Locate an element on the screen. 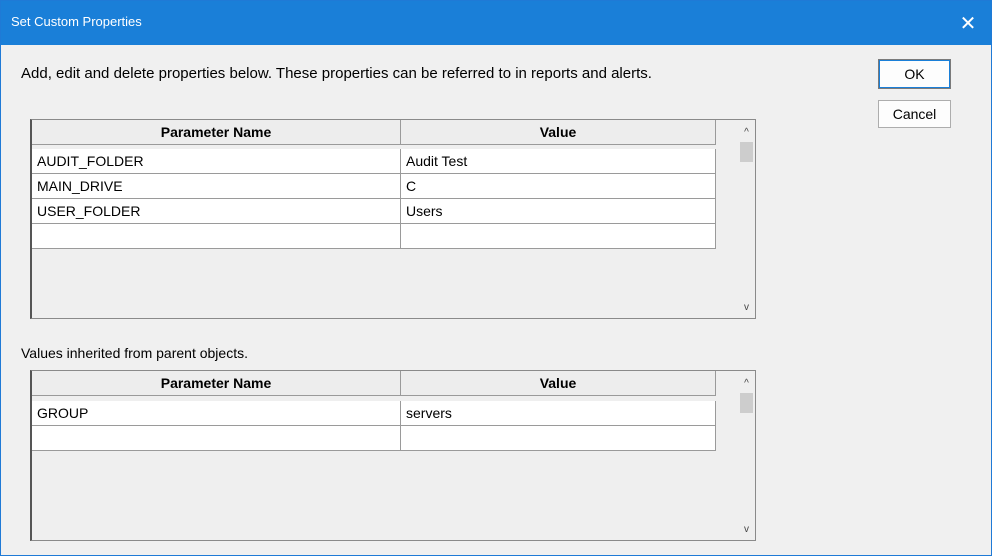 Image resolution: width=992 pixels, height=556 pixels. window-title: Set Custom Properties is located at coordinates (76, 21).